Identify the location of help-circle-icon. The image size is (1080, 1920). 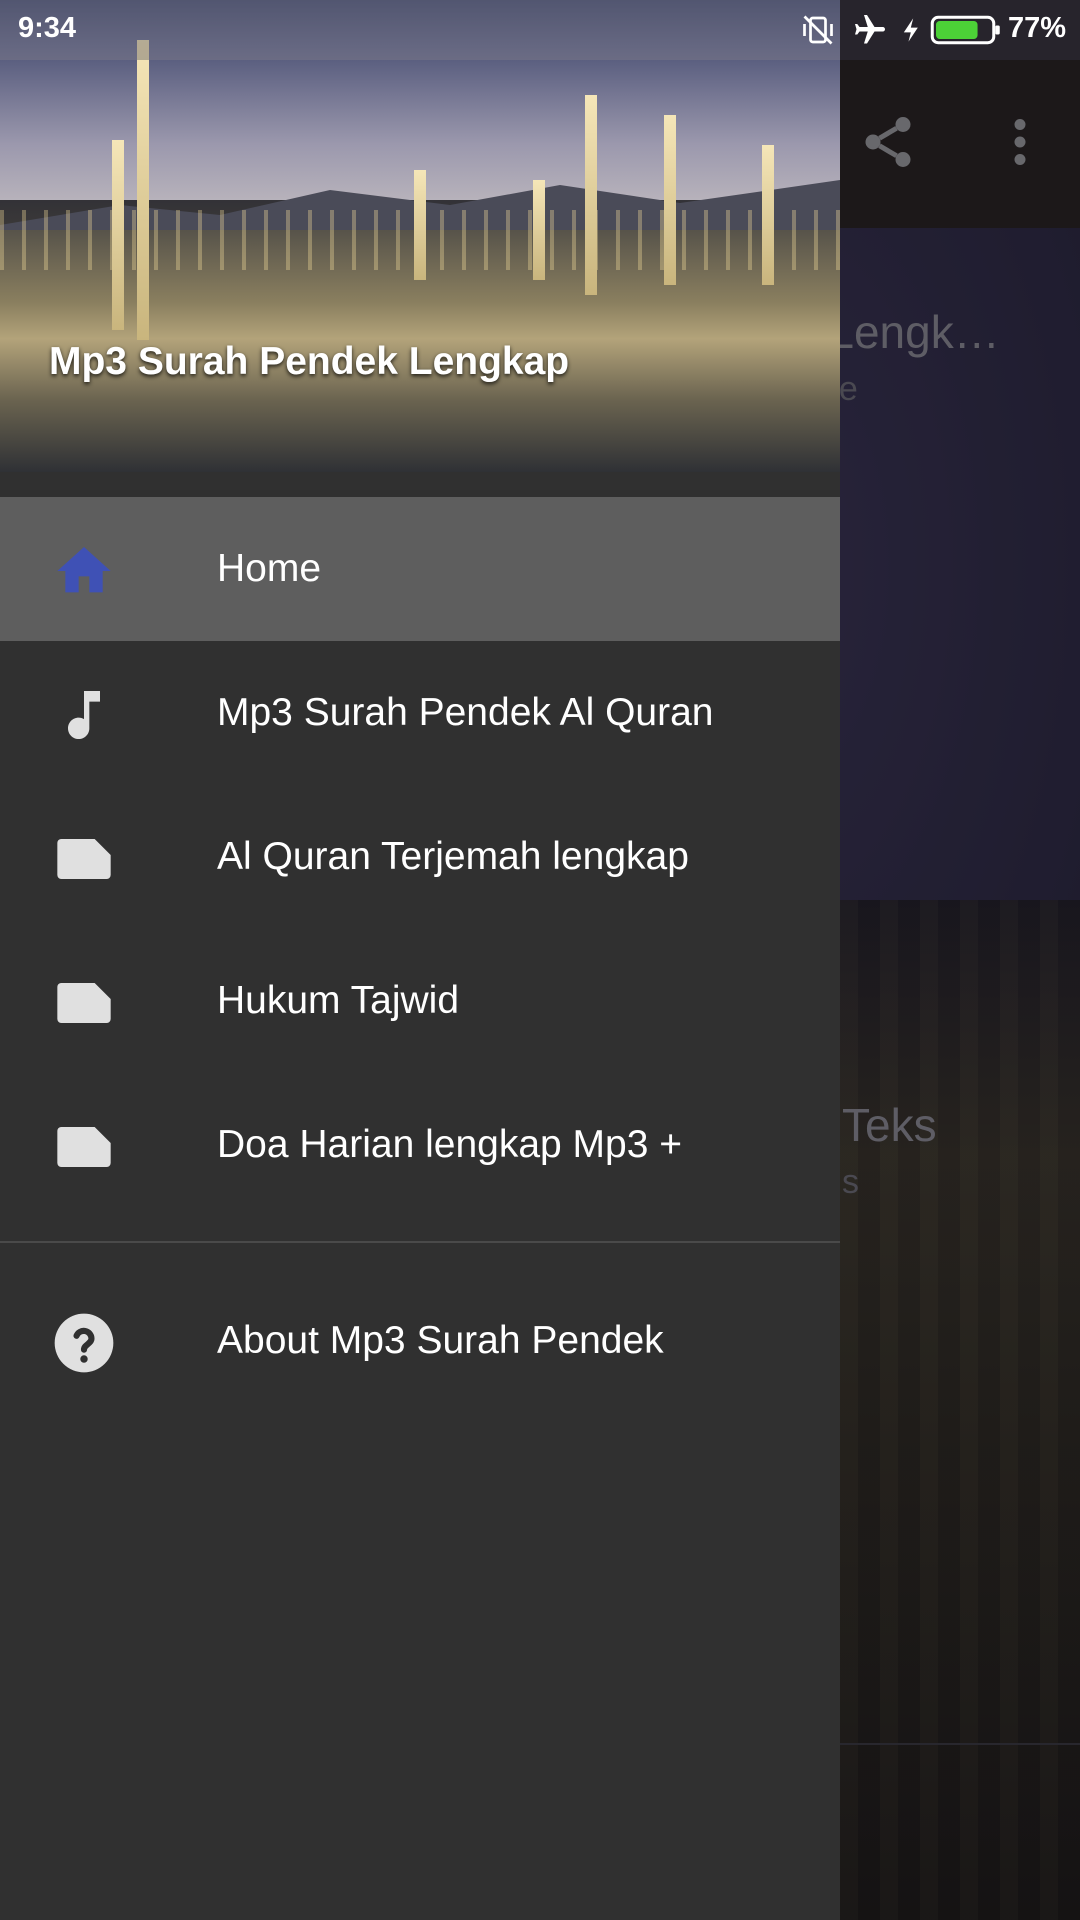
(84, 1343).